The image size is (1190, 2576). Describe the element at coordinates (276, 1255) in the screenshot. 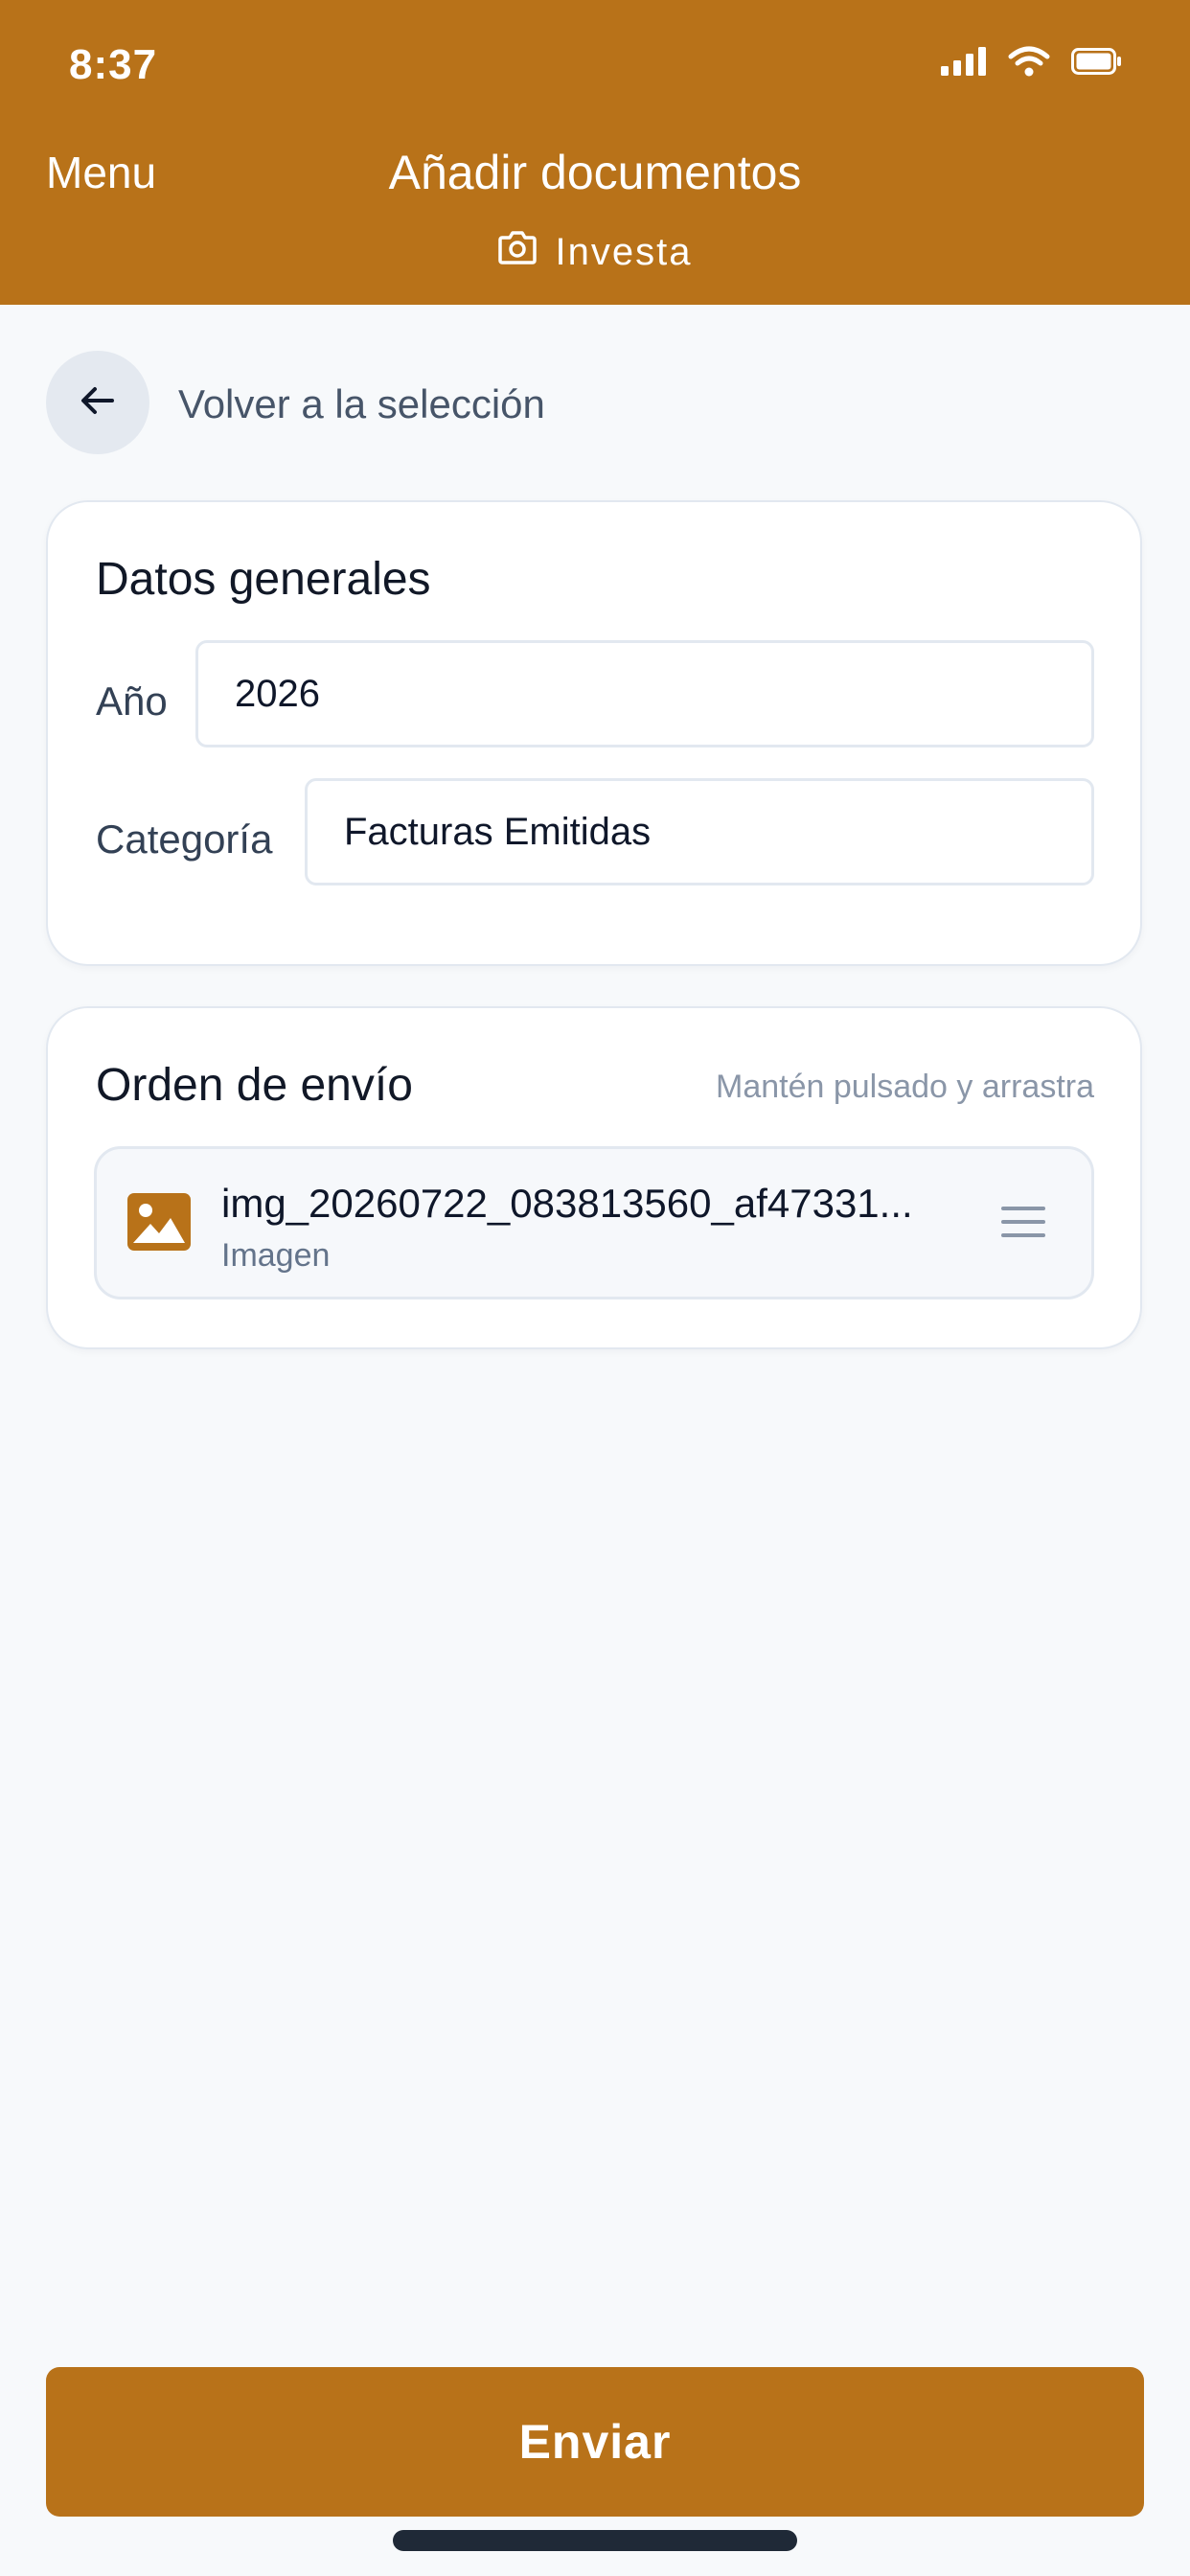

I see `document-type: Imagen` at that location.